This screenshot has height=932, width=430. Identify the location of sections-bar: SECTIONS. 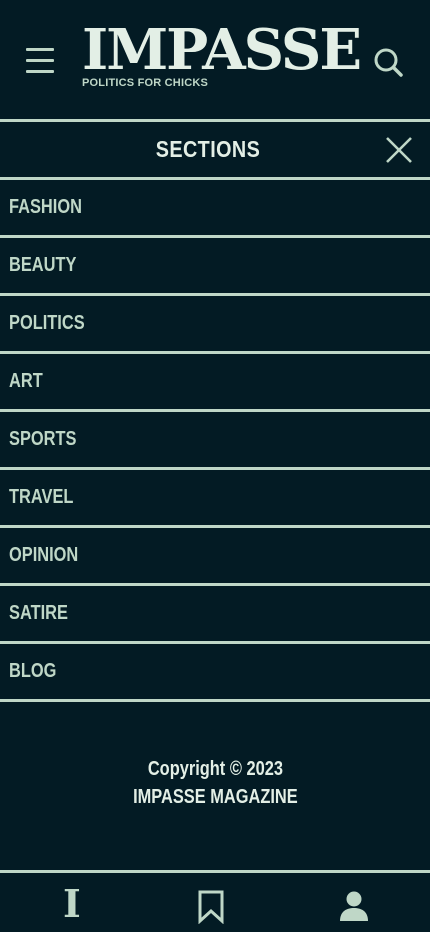
(215, 149).